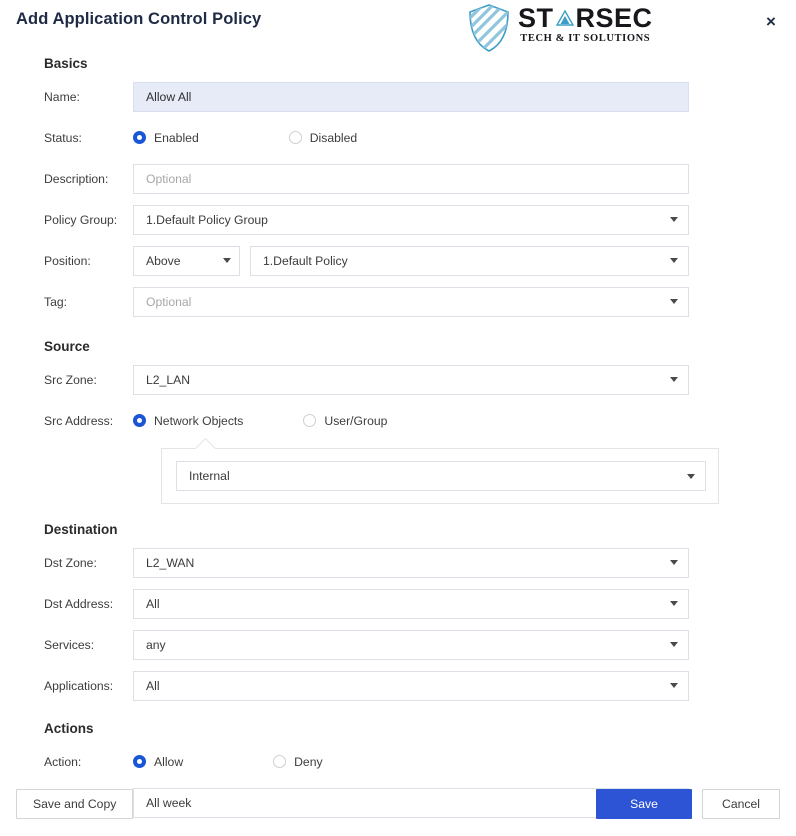 The height and width of the screenshot is (836, 796). Describe the element at coordinates (411, 685) in the screenshot. I see `applications-select: All` at that location.